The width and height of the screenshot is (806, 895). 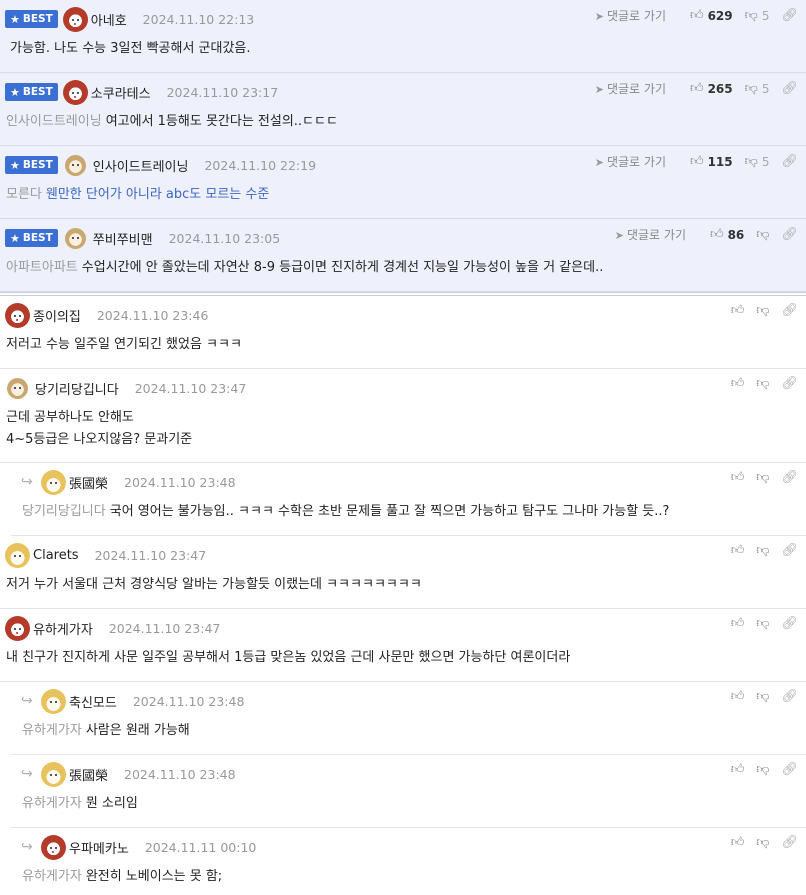 What do you see at coordinates (141, 165) in the screenshot?
I see `author-nick: 인사이드트레이닝` at bounding box center [141, 165].